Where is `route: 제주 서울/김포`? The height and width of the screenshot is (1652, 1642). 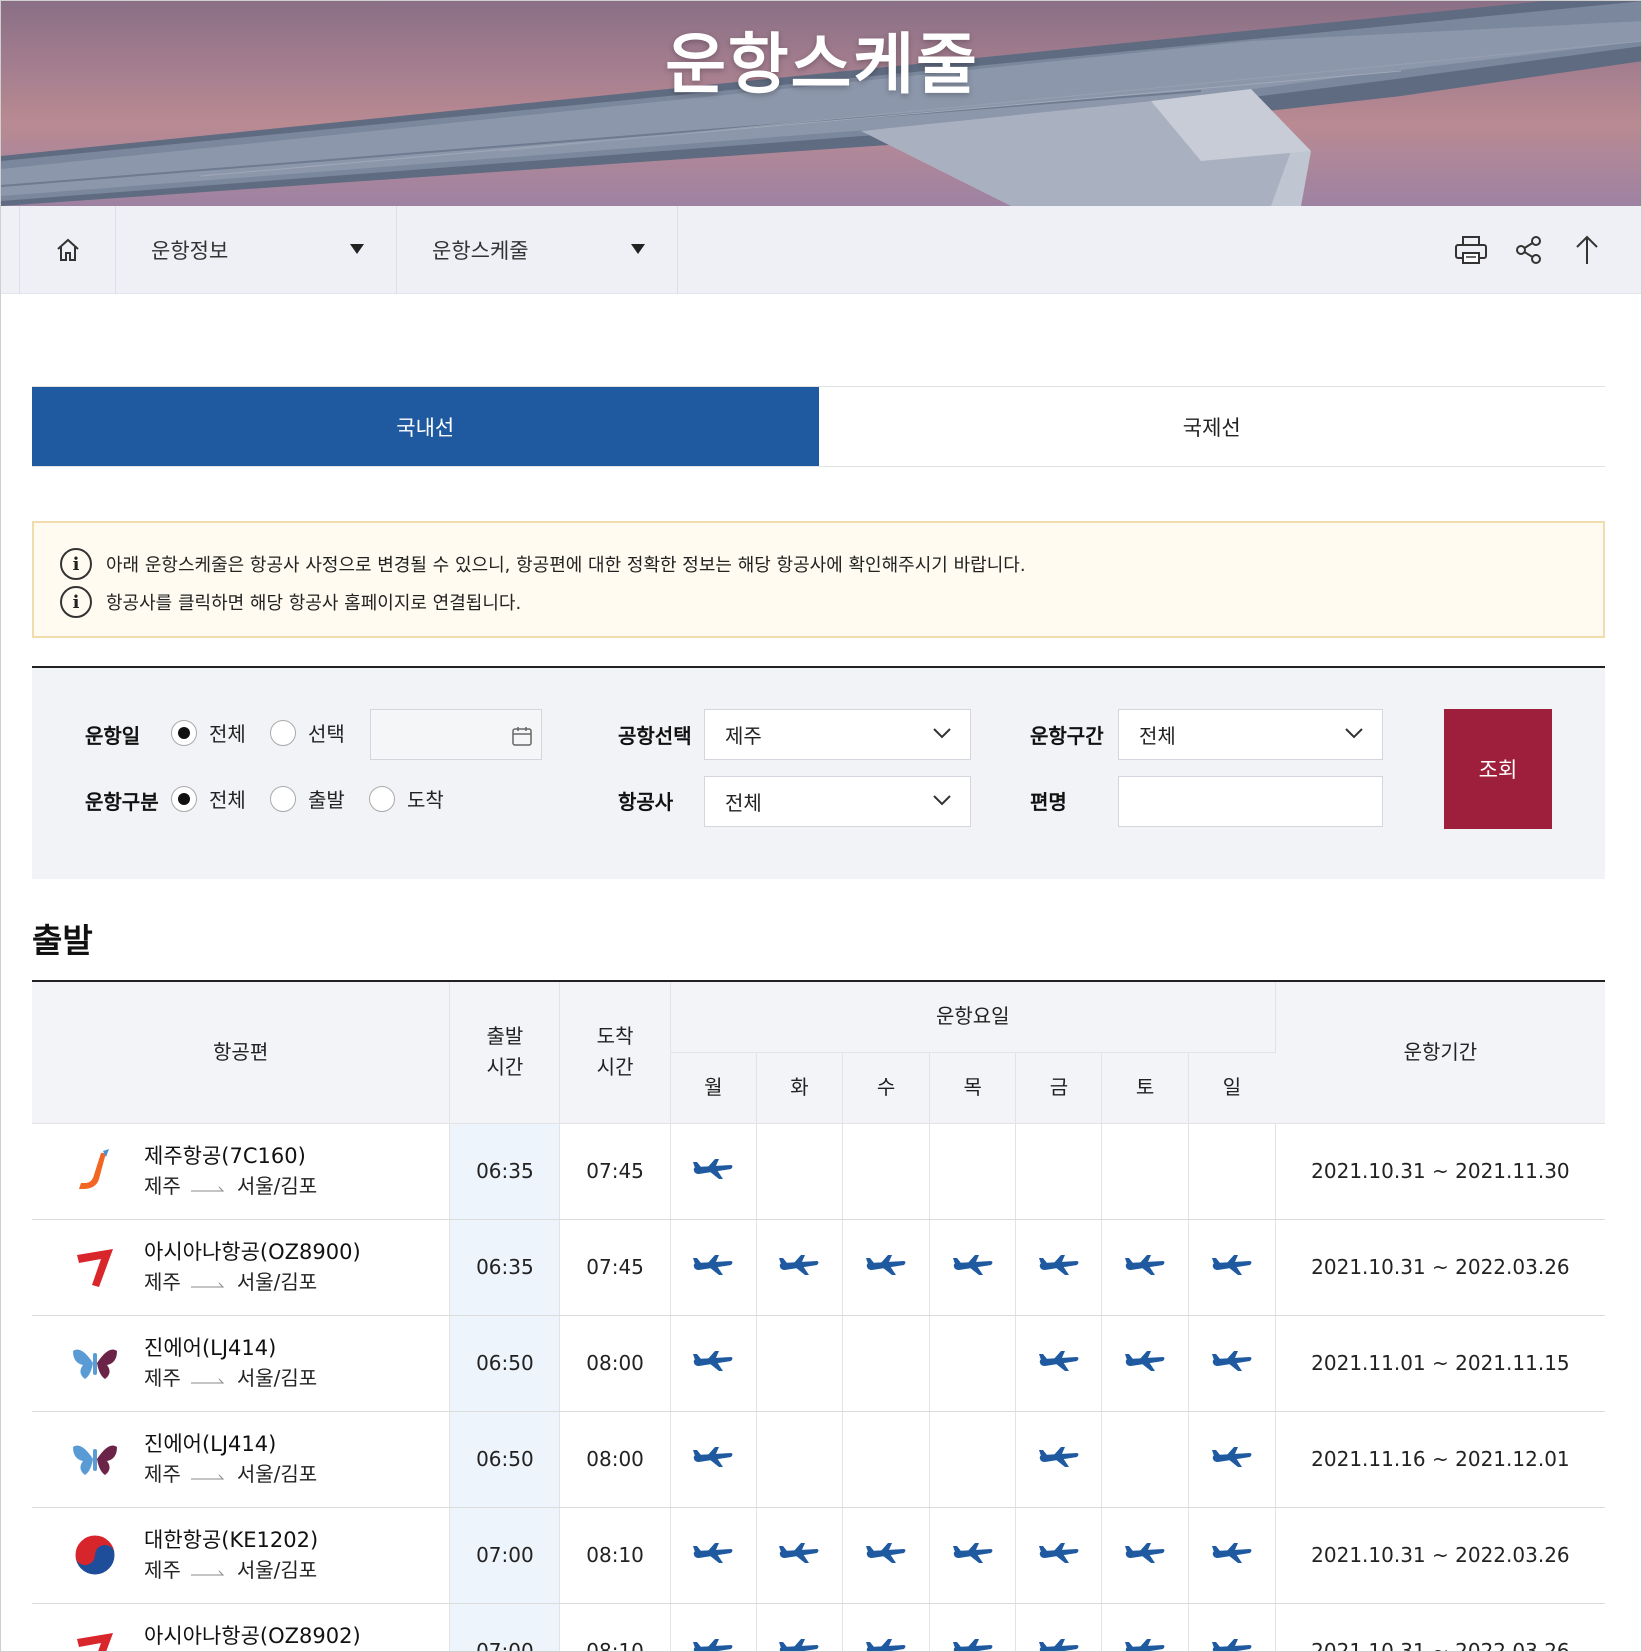 route: 제주 서울/김포 is located at coordinates (230, 1378).